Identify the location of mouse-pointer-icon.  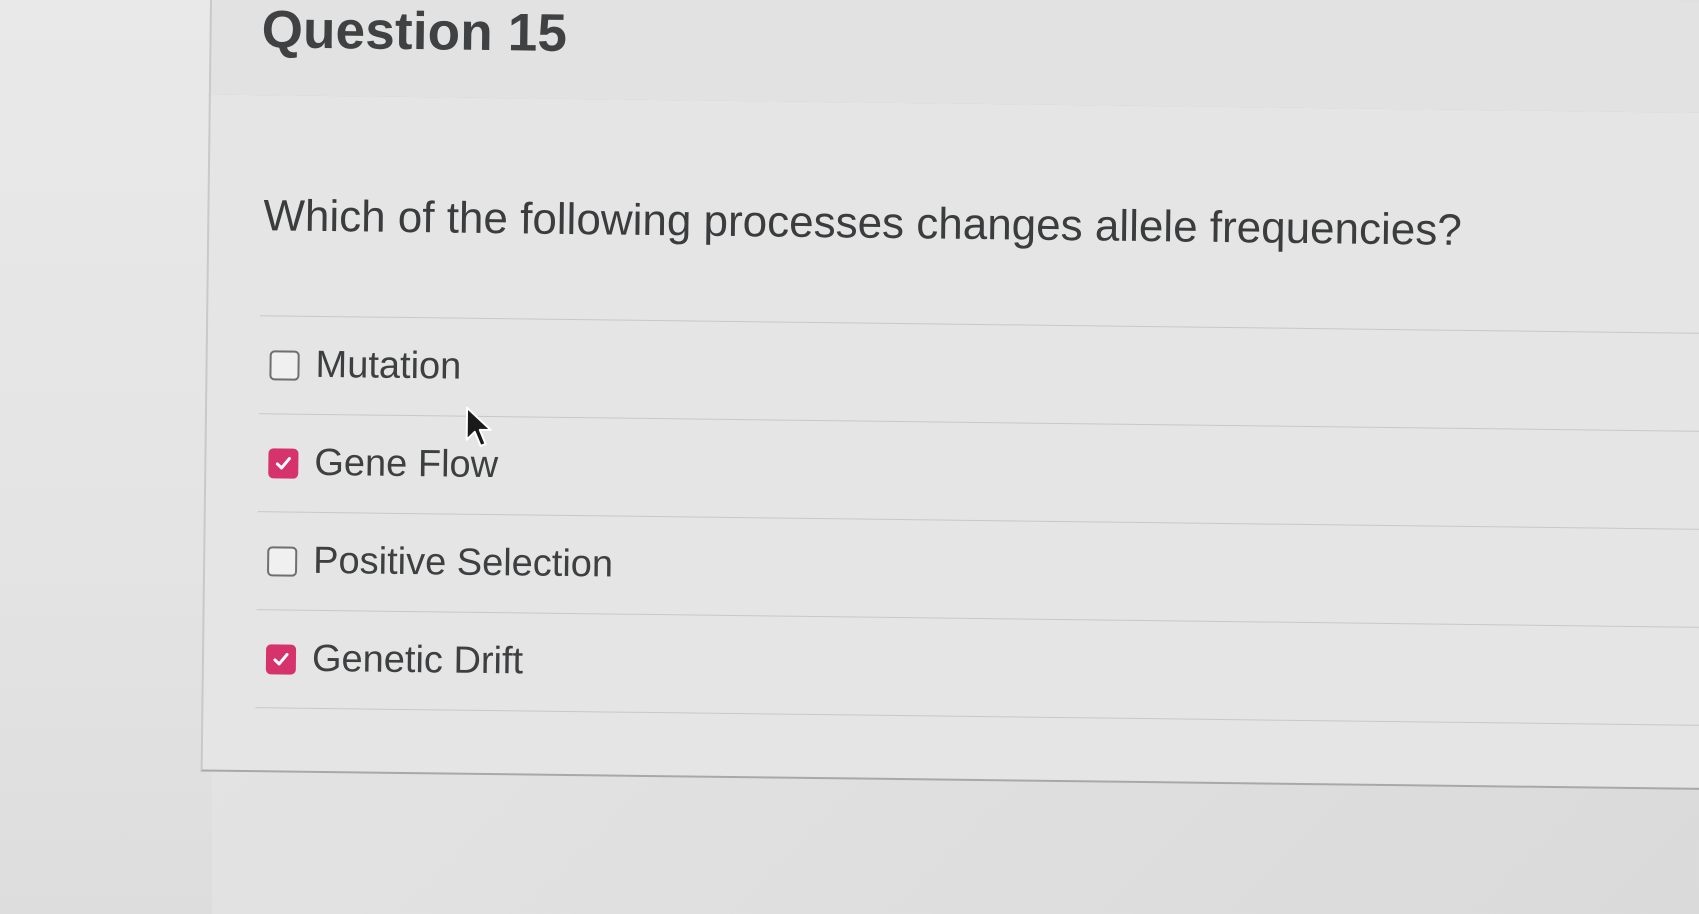
(478, 426).